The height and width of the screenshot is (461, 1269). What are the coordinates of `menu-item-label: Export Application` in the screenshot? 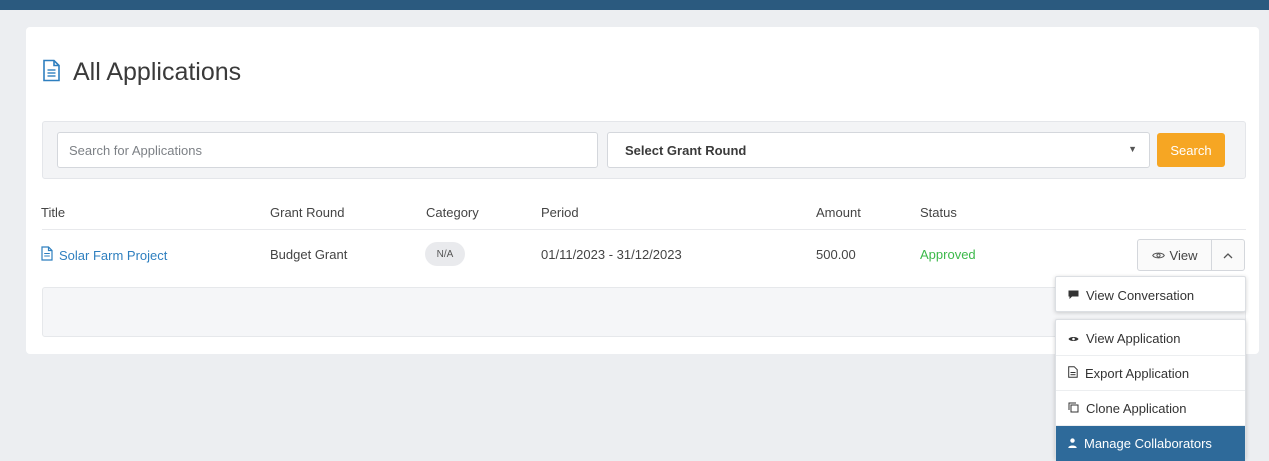 It's located at (1137, 373).